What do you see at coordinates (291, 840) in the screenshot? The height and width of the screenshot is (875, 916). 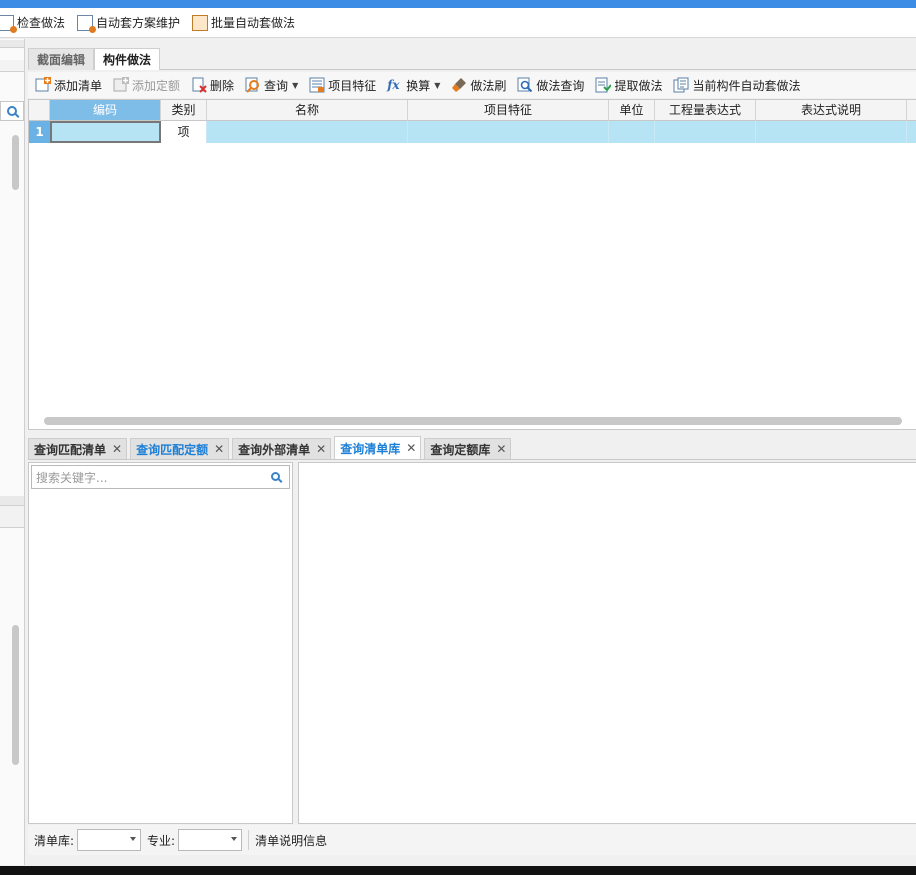 I see `list-info-label: 清单说明信息` at bounding box center [291, 840].